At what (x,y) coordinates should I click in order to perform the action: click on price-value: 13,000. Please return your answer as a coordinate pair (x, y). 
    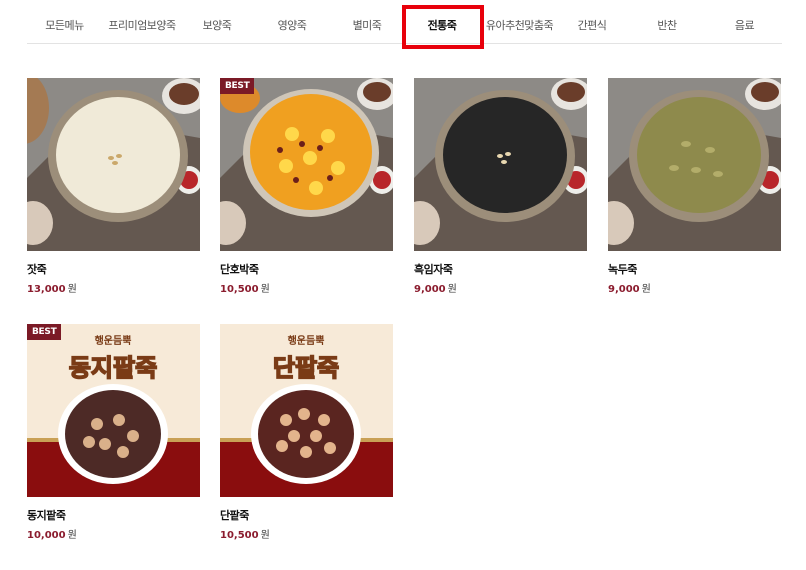
    Looking at the image, I should click on (46, 289).